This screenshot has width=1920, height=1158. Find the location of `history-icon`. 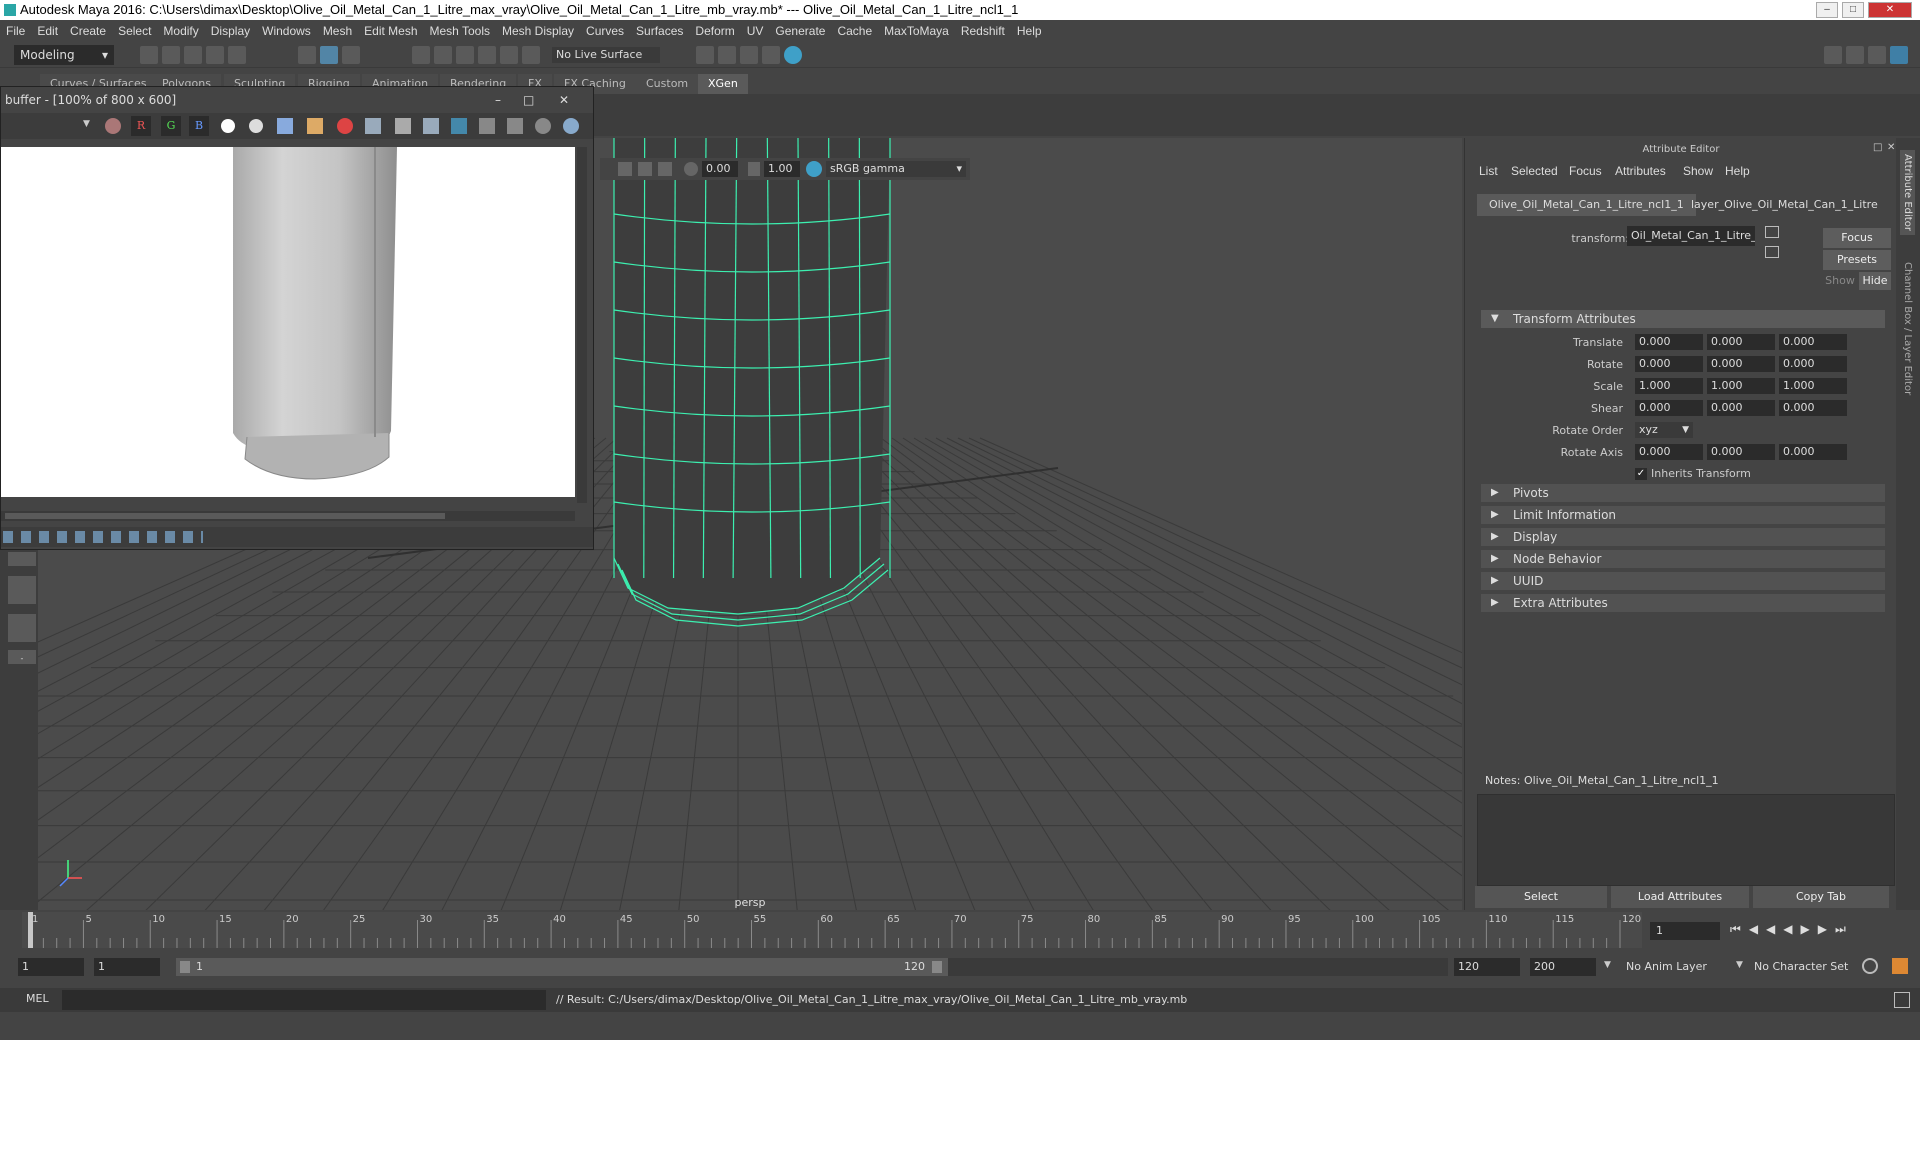

history-icon is located at coordinates (487, 126).